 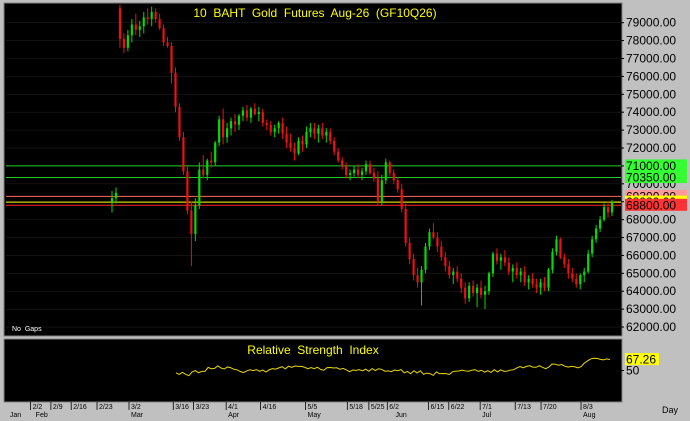 What do you see at coordinates (589, 415) in the screenshot?
I see `x-month-label: Aug` at bounding box center [589, 415].